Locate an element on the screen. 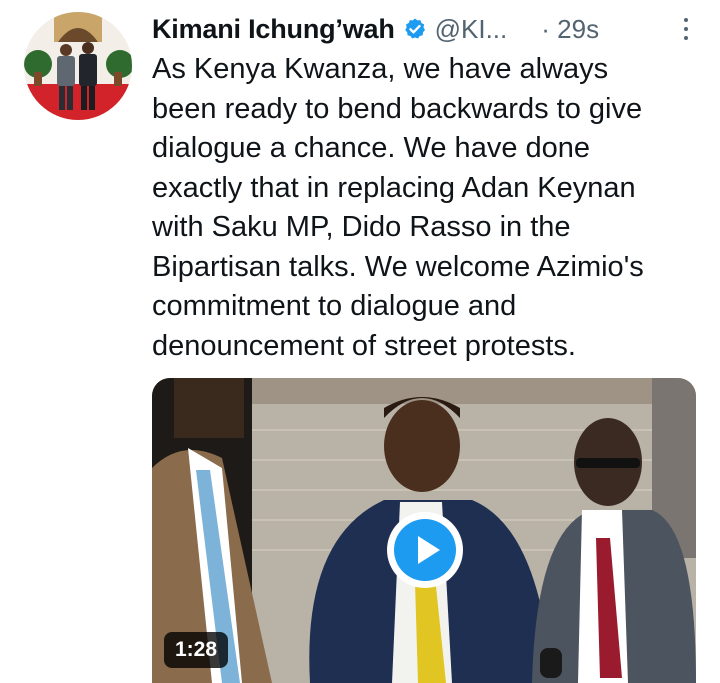  tweet-header: Kimani Ichung’wah @KI... · 29s is located at coordinates (422, 29).